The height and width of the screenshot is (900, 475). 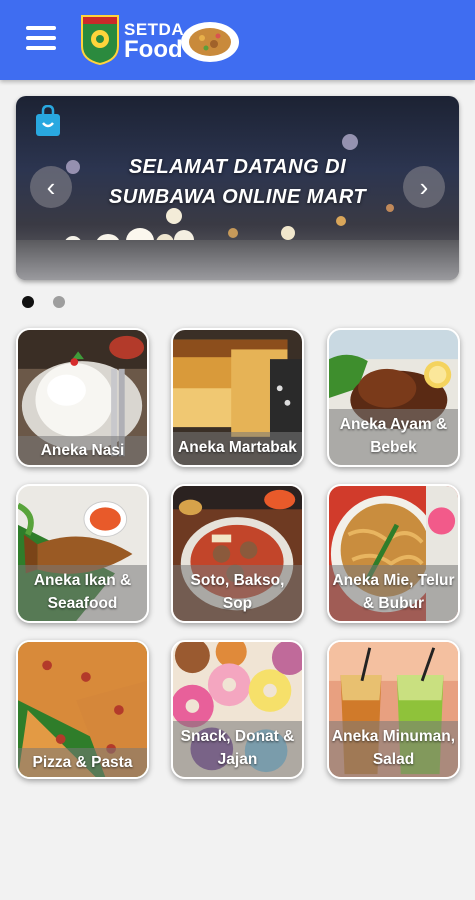 I want to click on category-label: Aneka Mie, Telur & Bubur, so click(x=393, y=593).